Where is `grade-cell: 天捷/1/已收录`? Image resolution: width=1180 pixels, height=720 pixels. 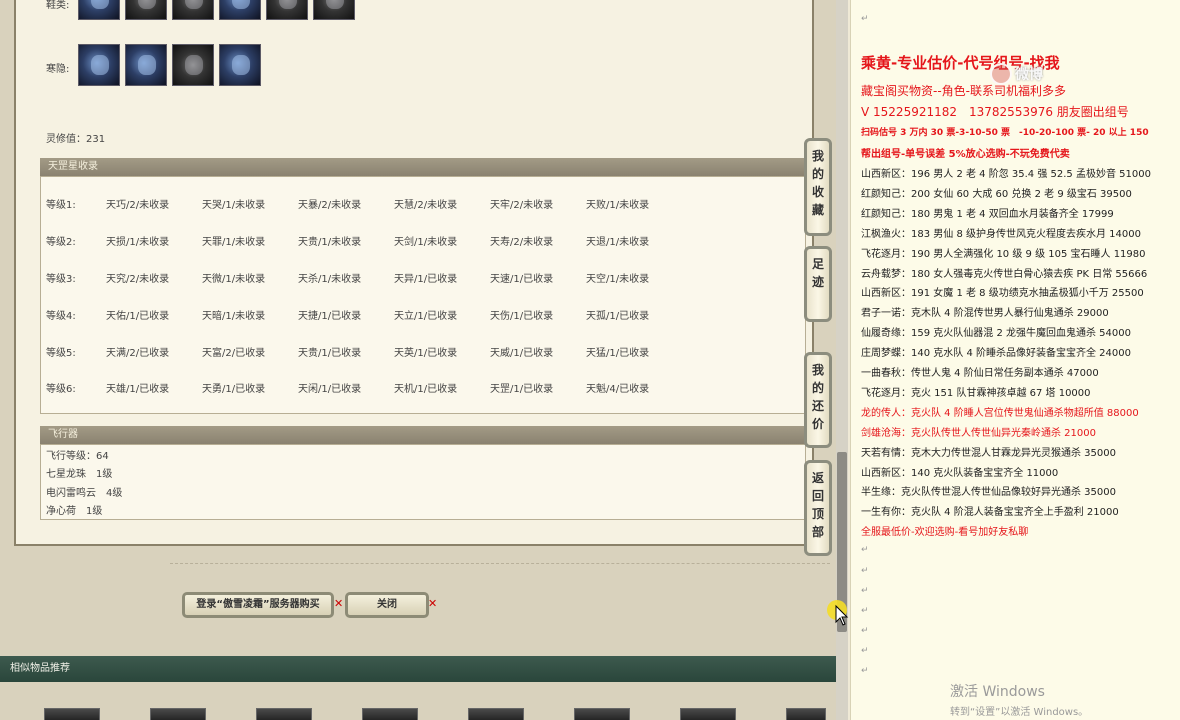 grade-cell: 天捷/1/已收录 is located at coordinates (330, 316).